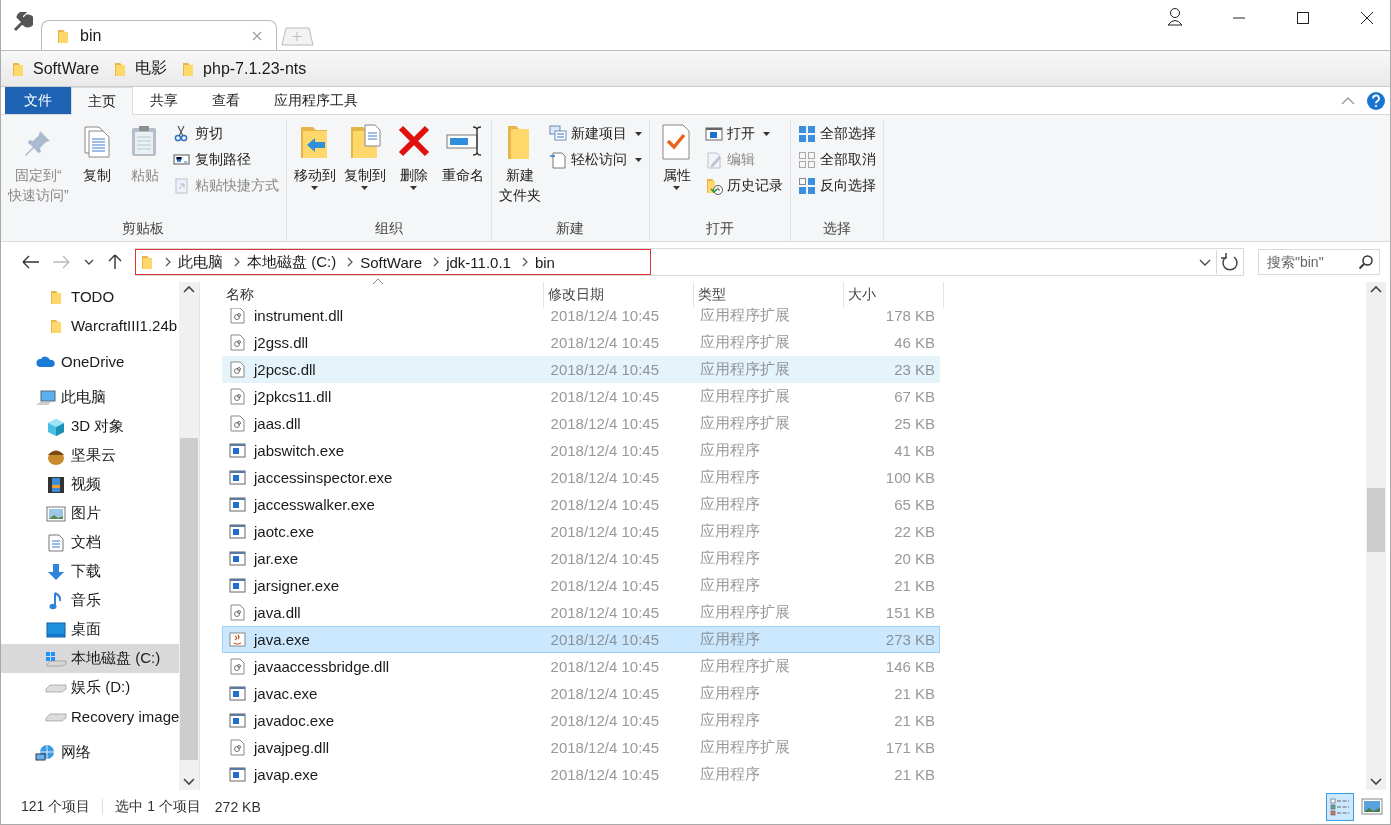  Describe the element at coordinates (689, 262) in the screenshot. I see `address-bar: 此电脑 本地磁盘 (C:) SoftWare jdk-11.0.1 bin` at that location.